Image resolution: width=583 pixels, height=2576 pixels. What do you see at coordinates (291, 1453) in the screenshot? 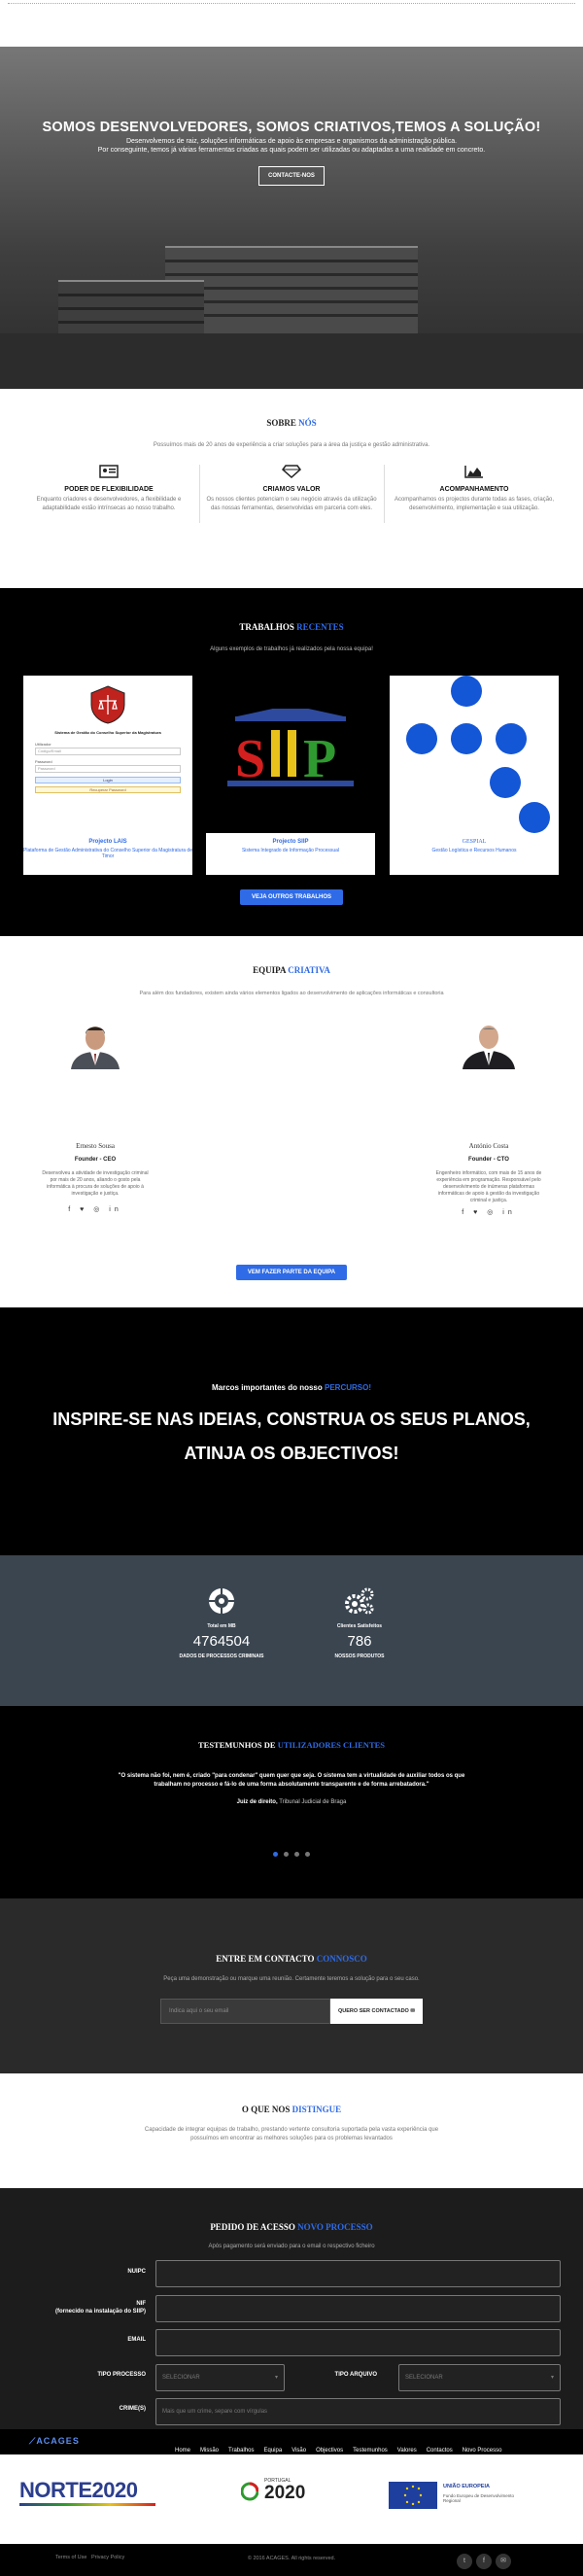
I see `milestones-line2: ATINJA OS OBJECTIVOS!` at bounding box center [291, 1453].